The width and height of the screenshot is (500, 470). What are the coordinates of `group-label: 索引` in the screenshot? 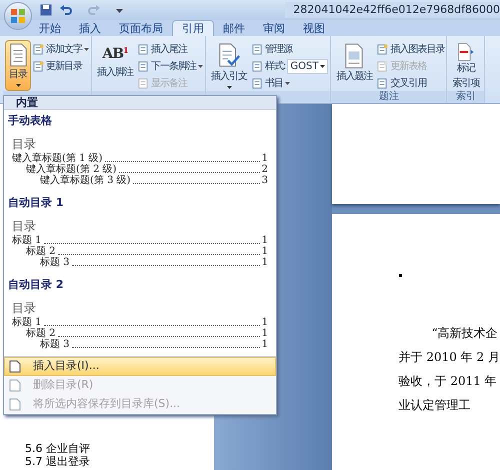 It's located at (465, 97).